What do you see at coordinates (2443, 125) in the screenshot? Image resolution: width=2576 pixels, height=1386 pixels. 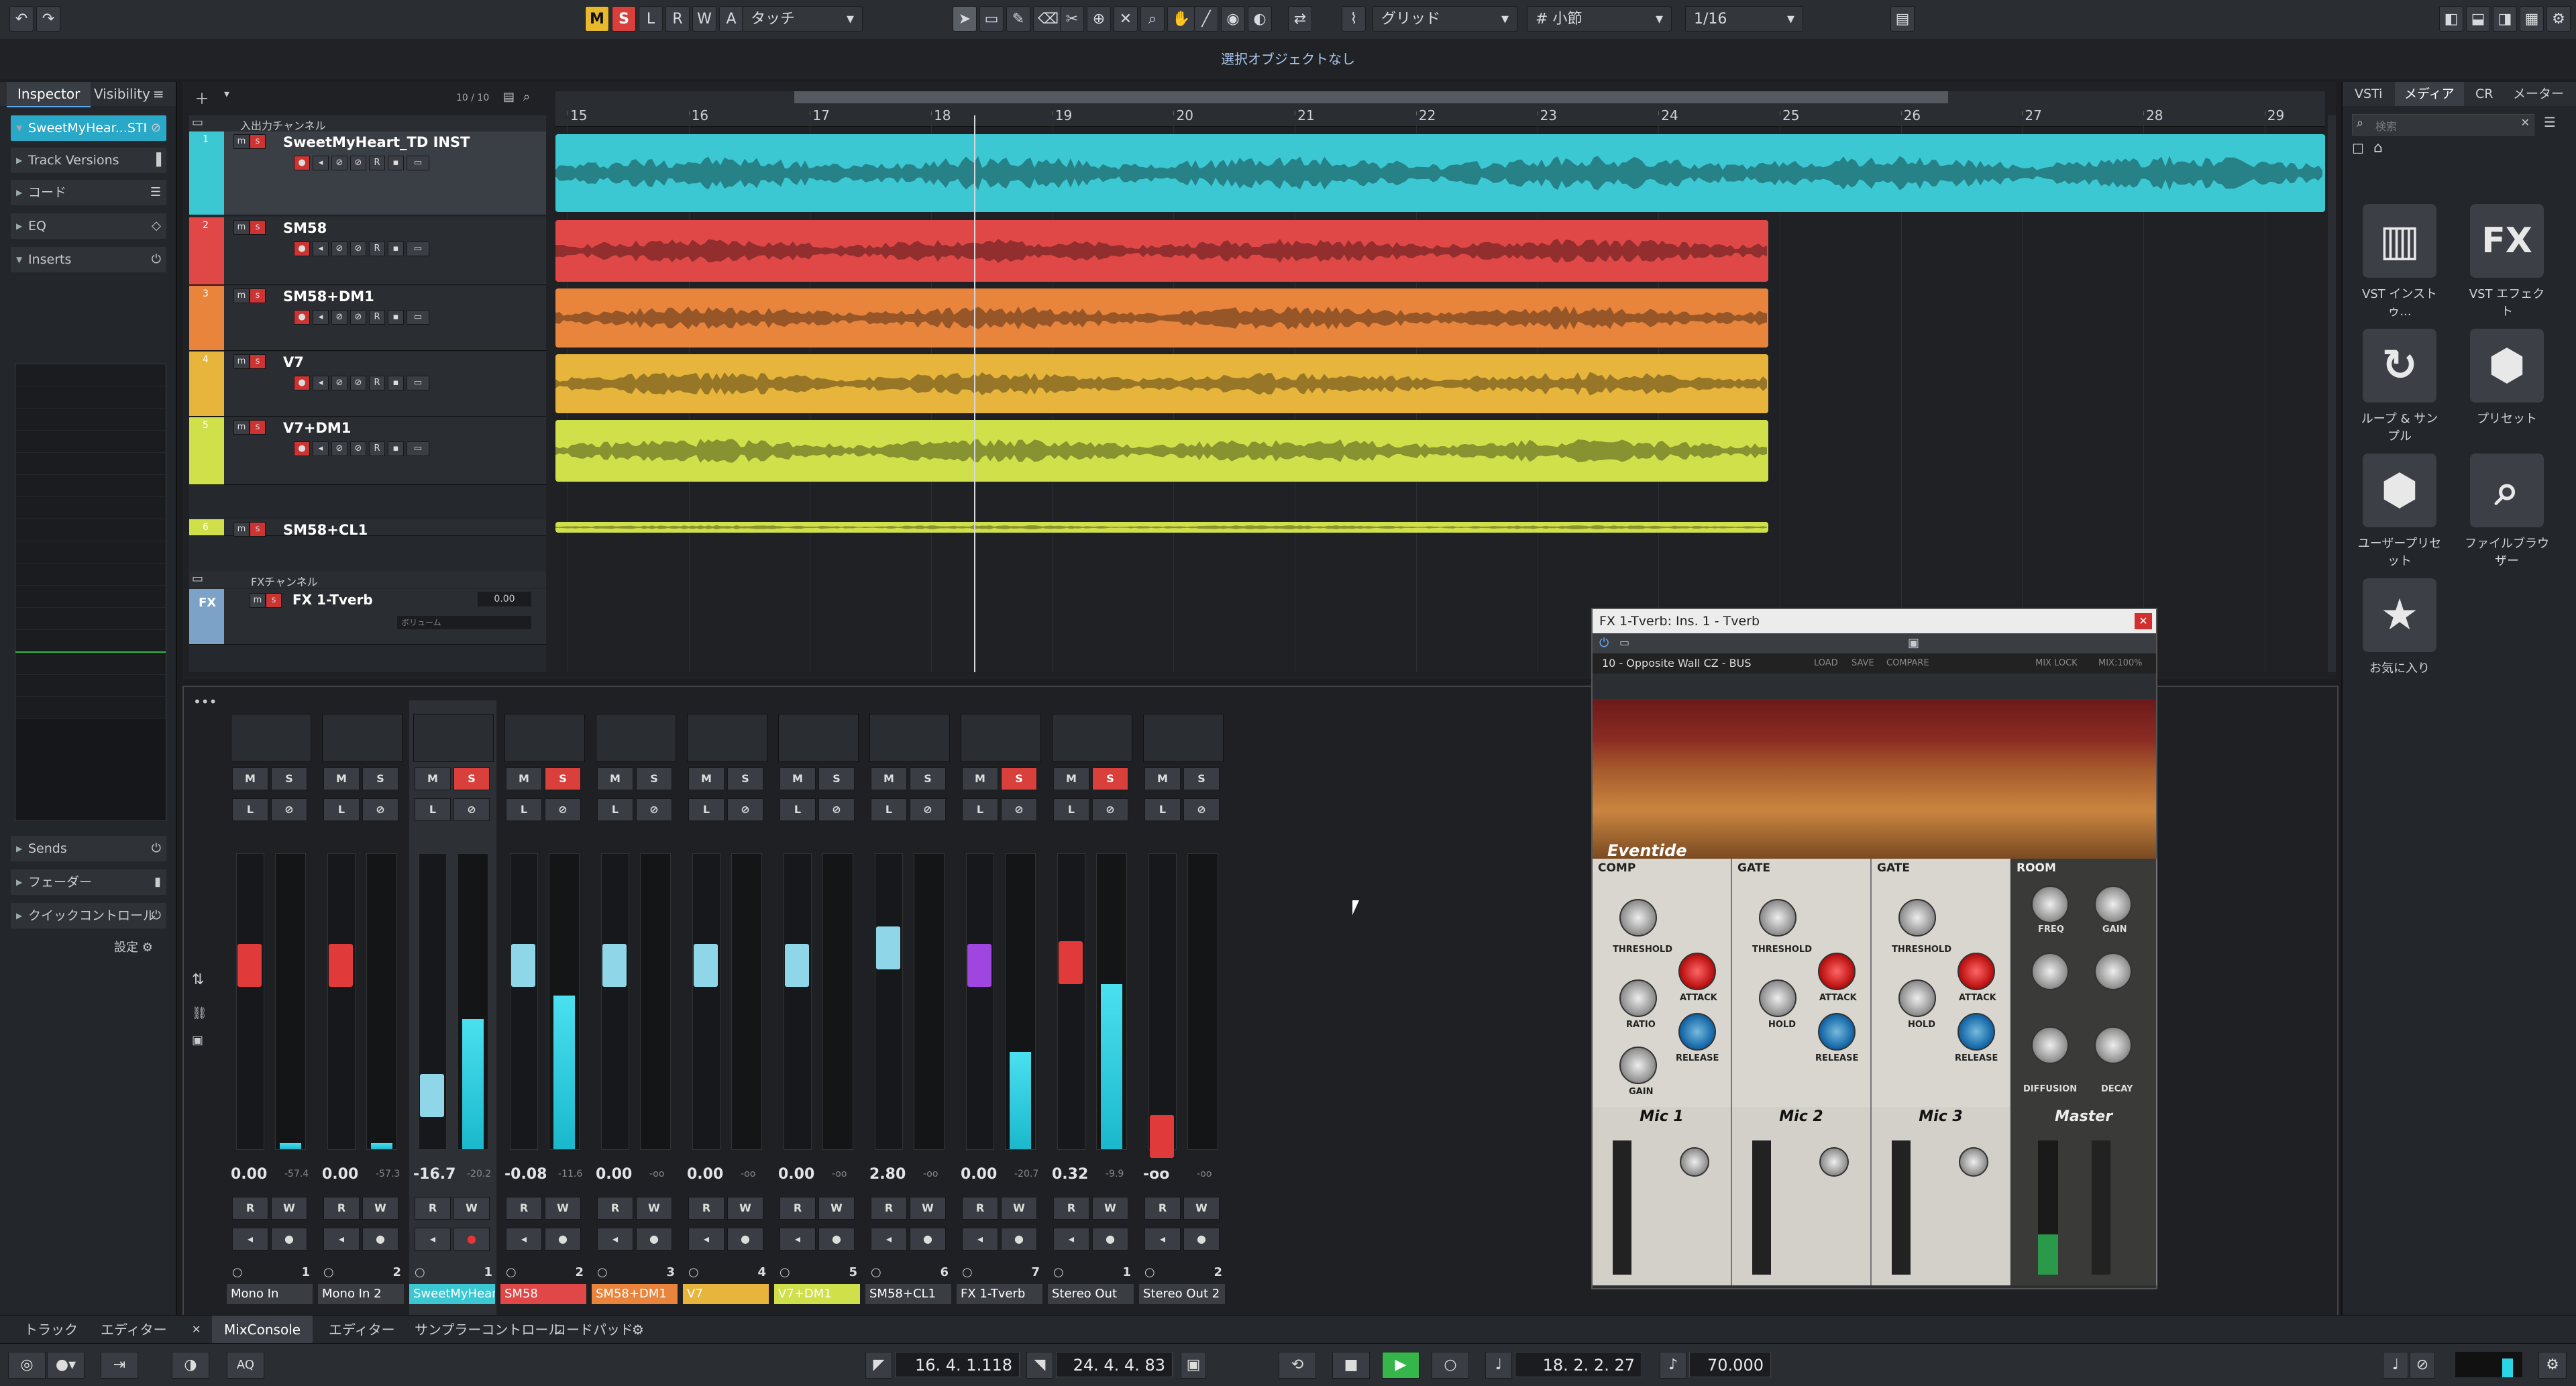 I see `media-search: ⌕ 検索 ✕` at bounding box center [2443, 125].